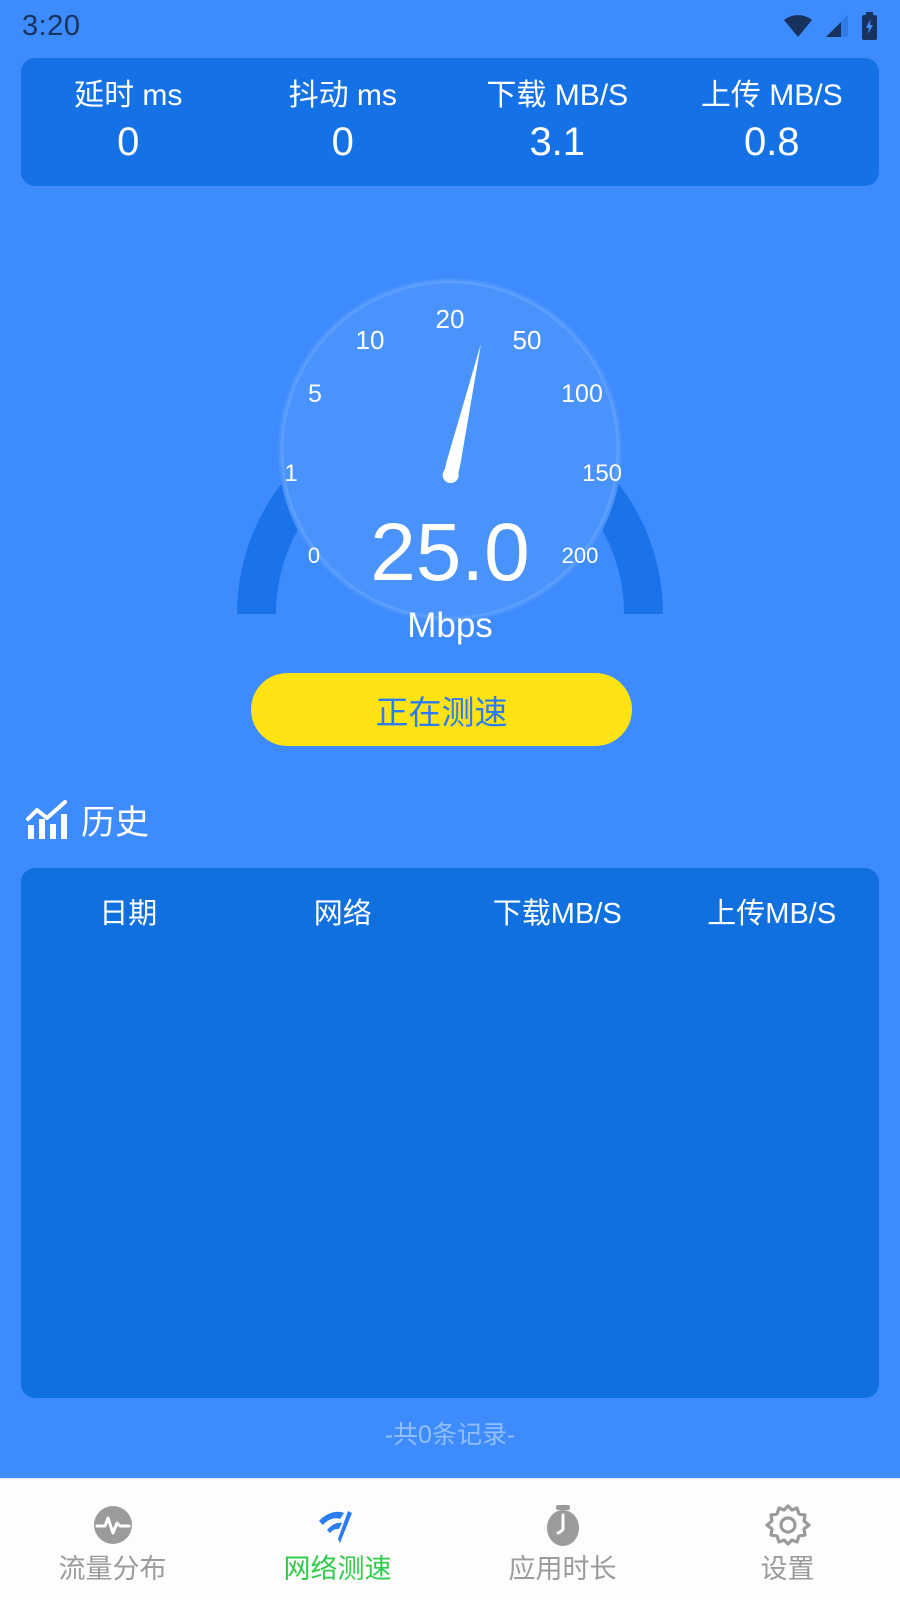 Image resolution: width=900 pixels, height=1600 pixels. I want to click on nav-item-speed-test: 网络测速, so click(337, 1540).